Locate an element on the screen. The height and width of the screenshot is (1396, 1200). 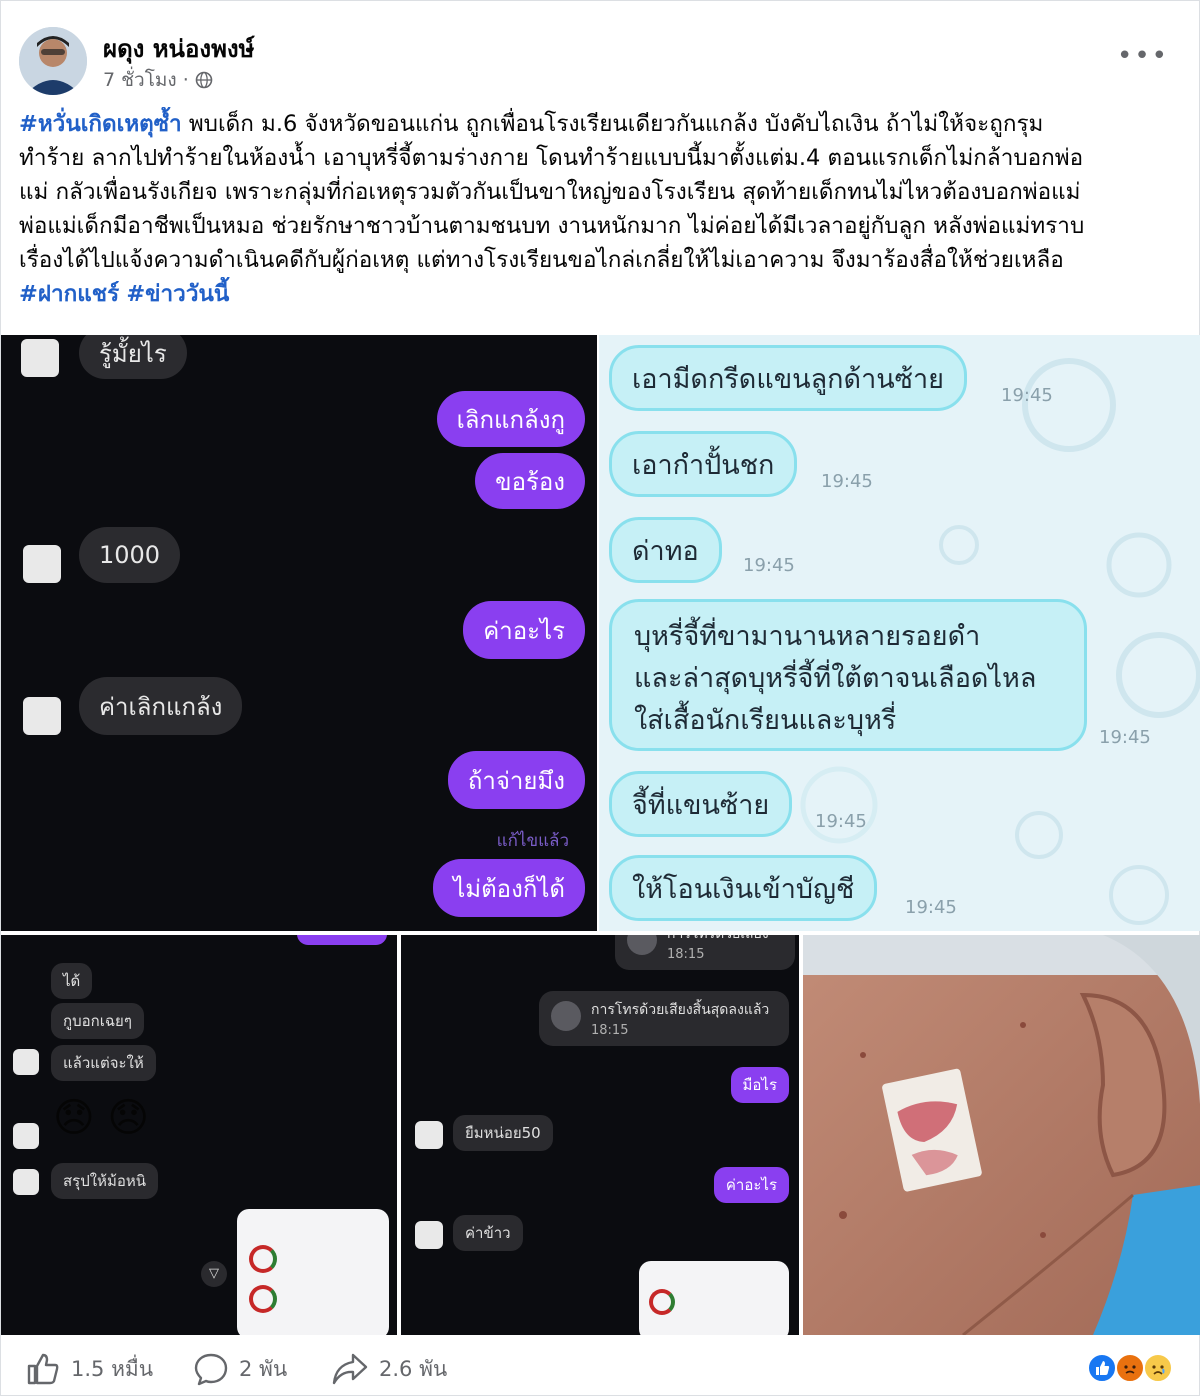
chat-bubble-right: ถ้าจ่ายมึง is located at coordinates (516, 780).